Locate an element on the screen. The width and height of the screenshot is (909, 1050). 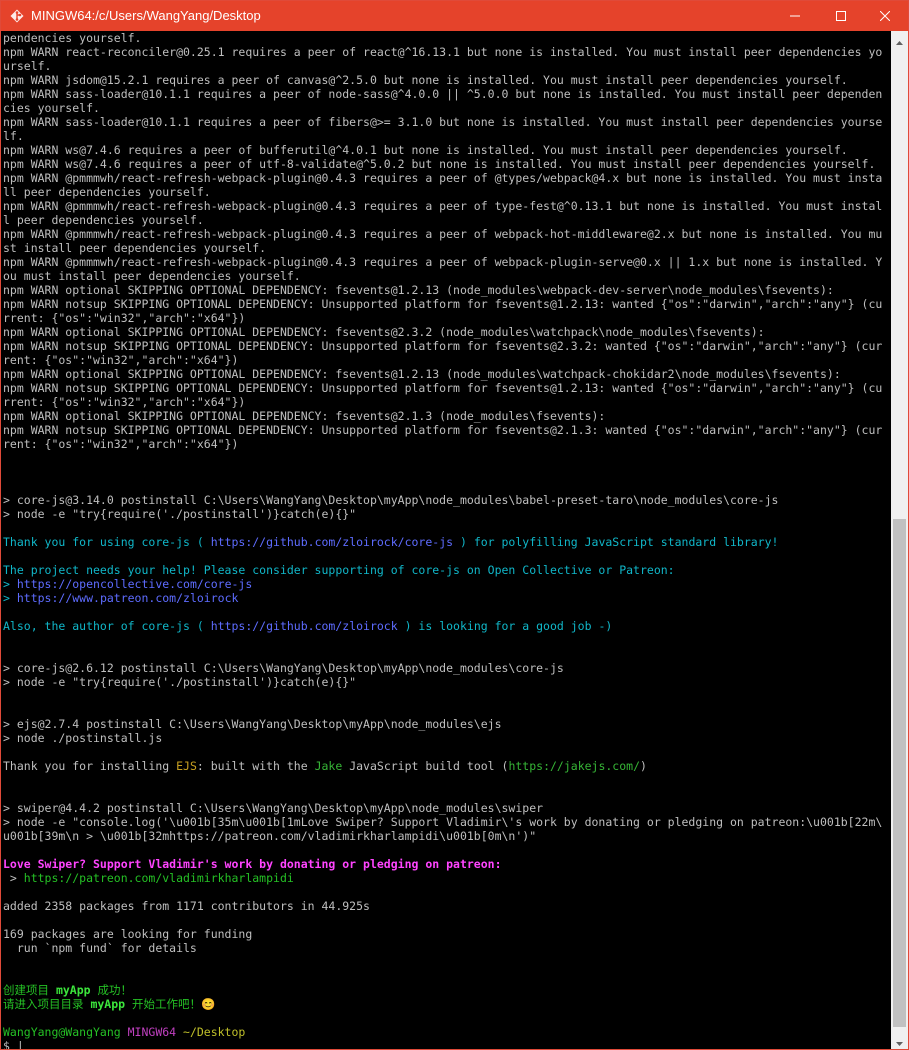
terminal-line: > https://www.patreon.com/zloirock is located at coordinates (447, 598).